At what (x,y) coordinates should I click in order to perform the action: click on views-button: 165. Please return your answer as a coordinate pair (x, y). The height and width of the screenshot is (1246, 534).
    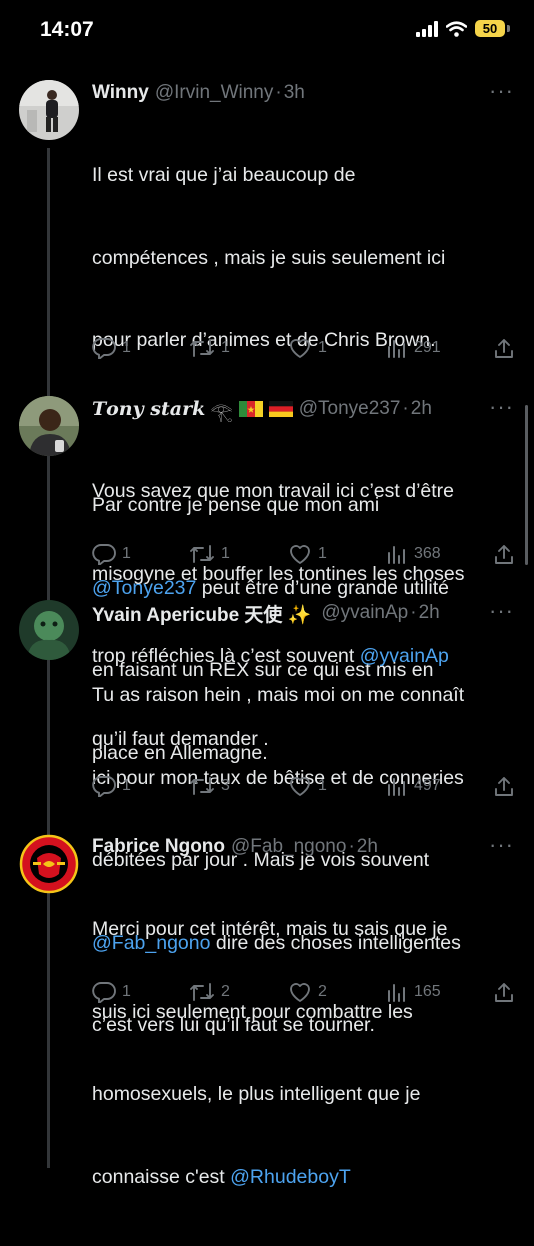
    Looking at the image, I should click on (413, 992).